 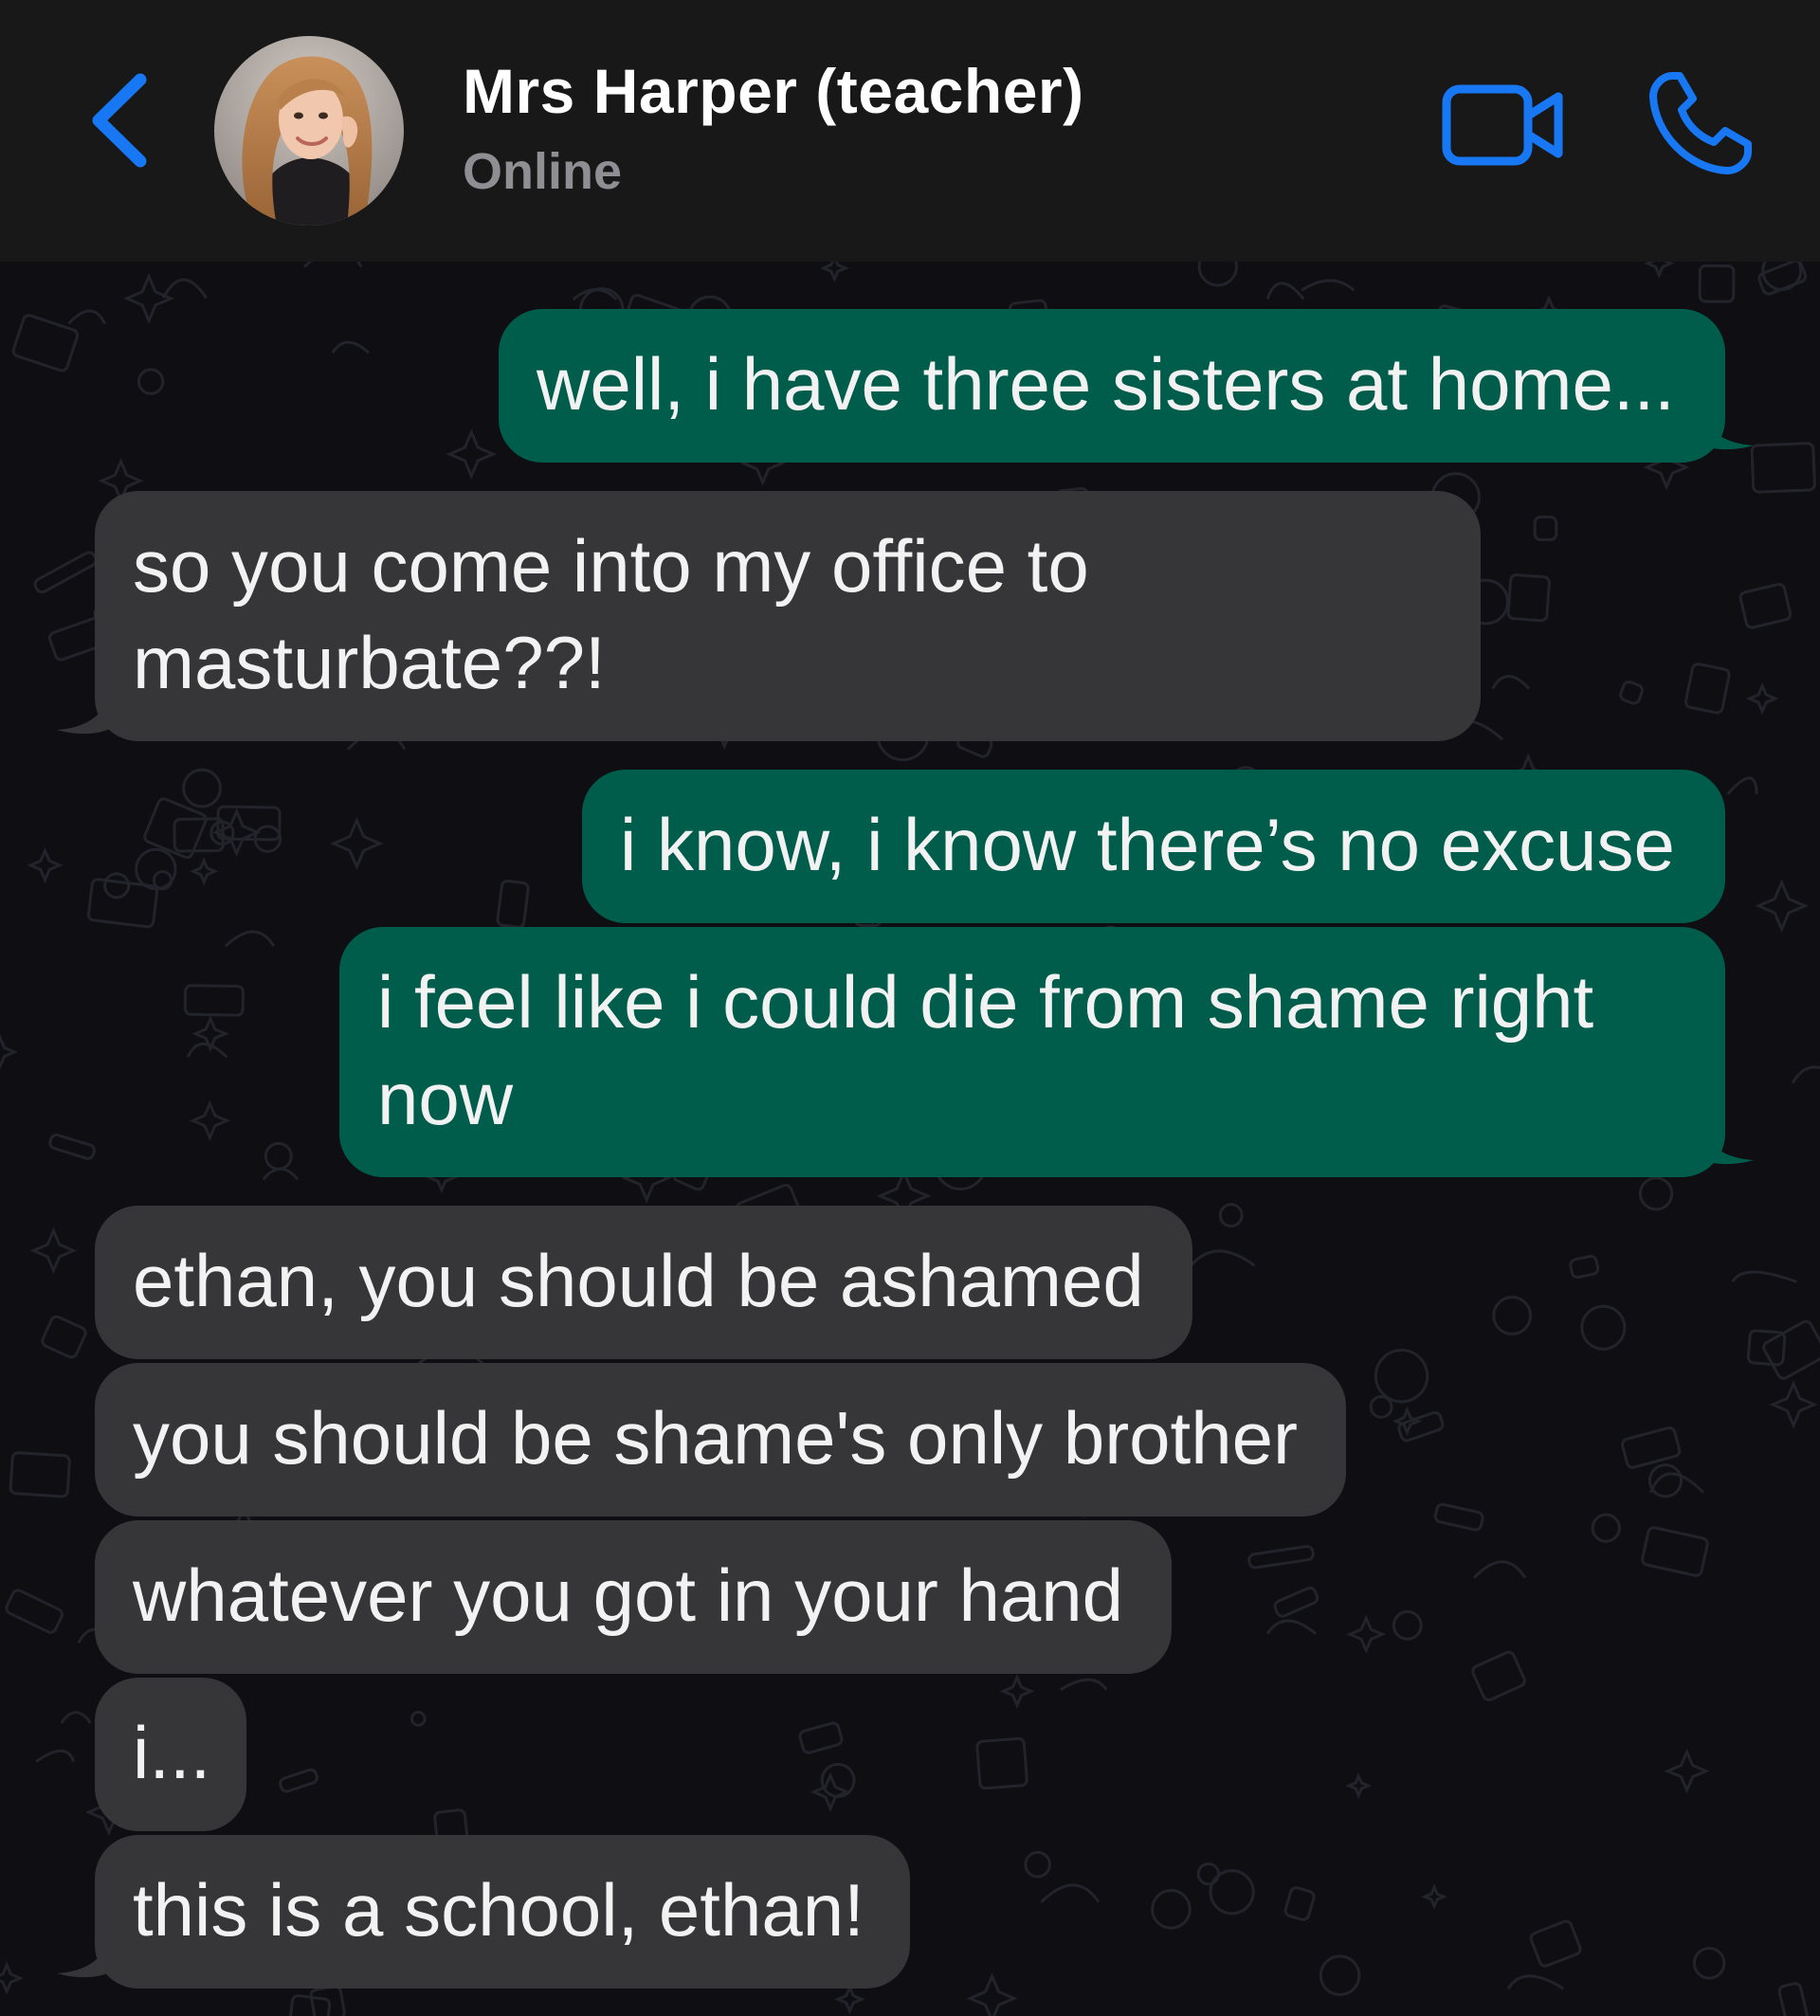 What do you see at coordinates (1147, 844) in the screenshot?
I see `message-line: i know, i know there’s no excuse` at bounding box center [1147, 844].